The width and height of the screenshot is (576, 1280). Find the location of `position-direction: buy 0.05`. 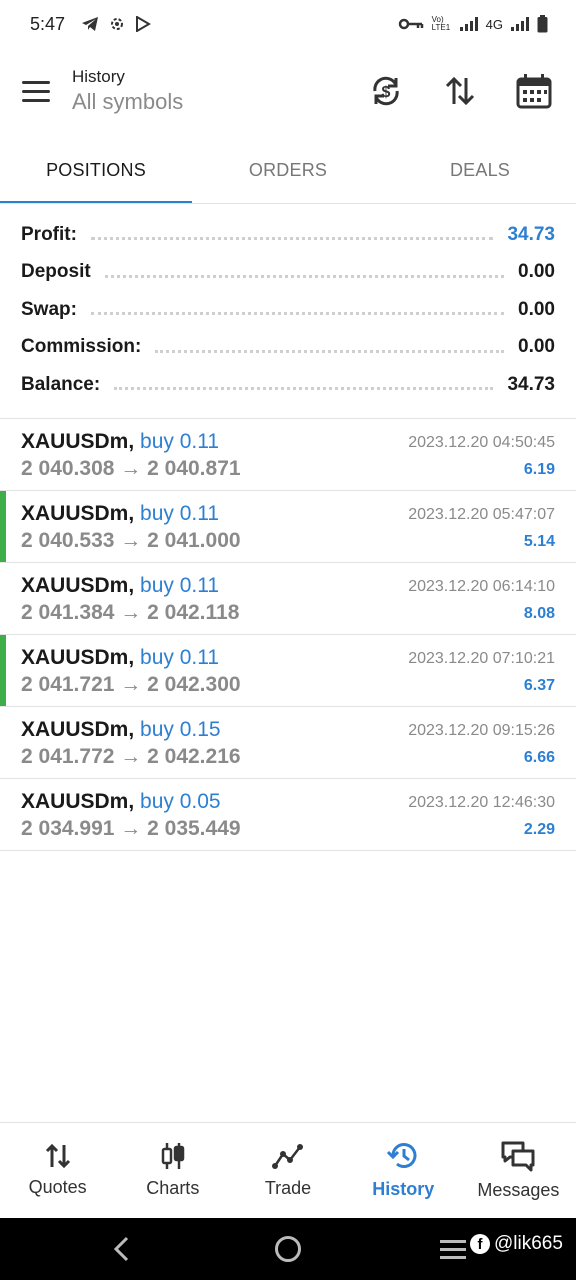

position-direction: buy 0.05 is located at coordinates (180, 801).